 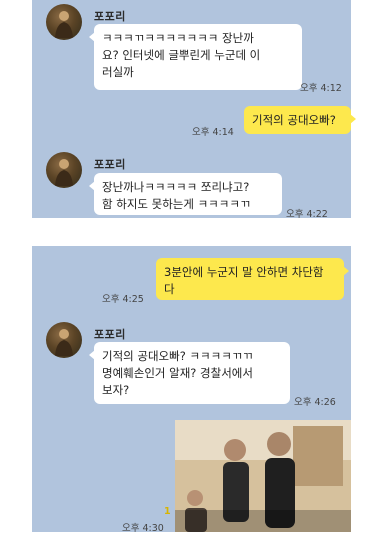 I want to click on photo-scene-image, so click(x=263, y=476).